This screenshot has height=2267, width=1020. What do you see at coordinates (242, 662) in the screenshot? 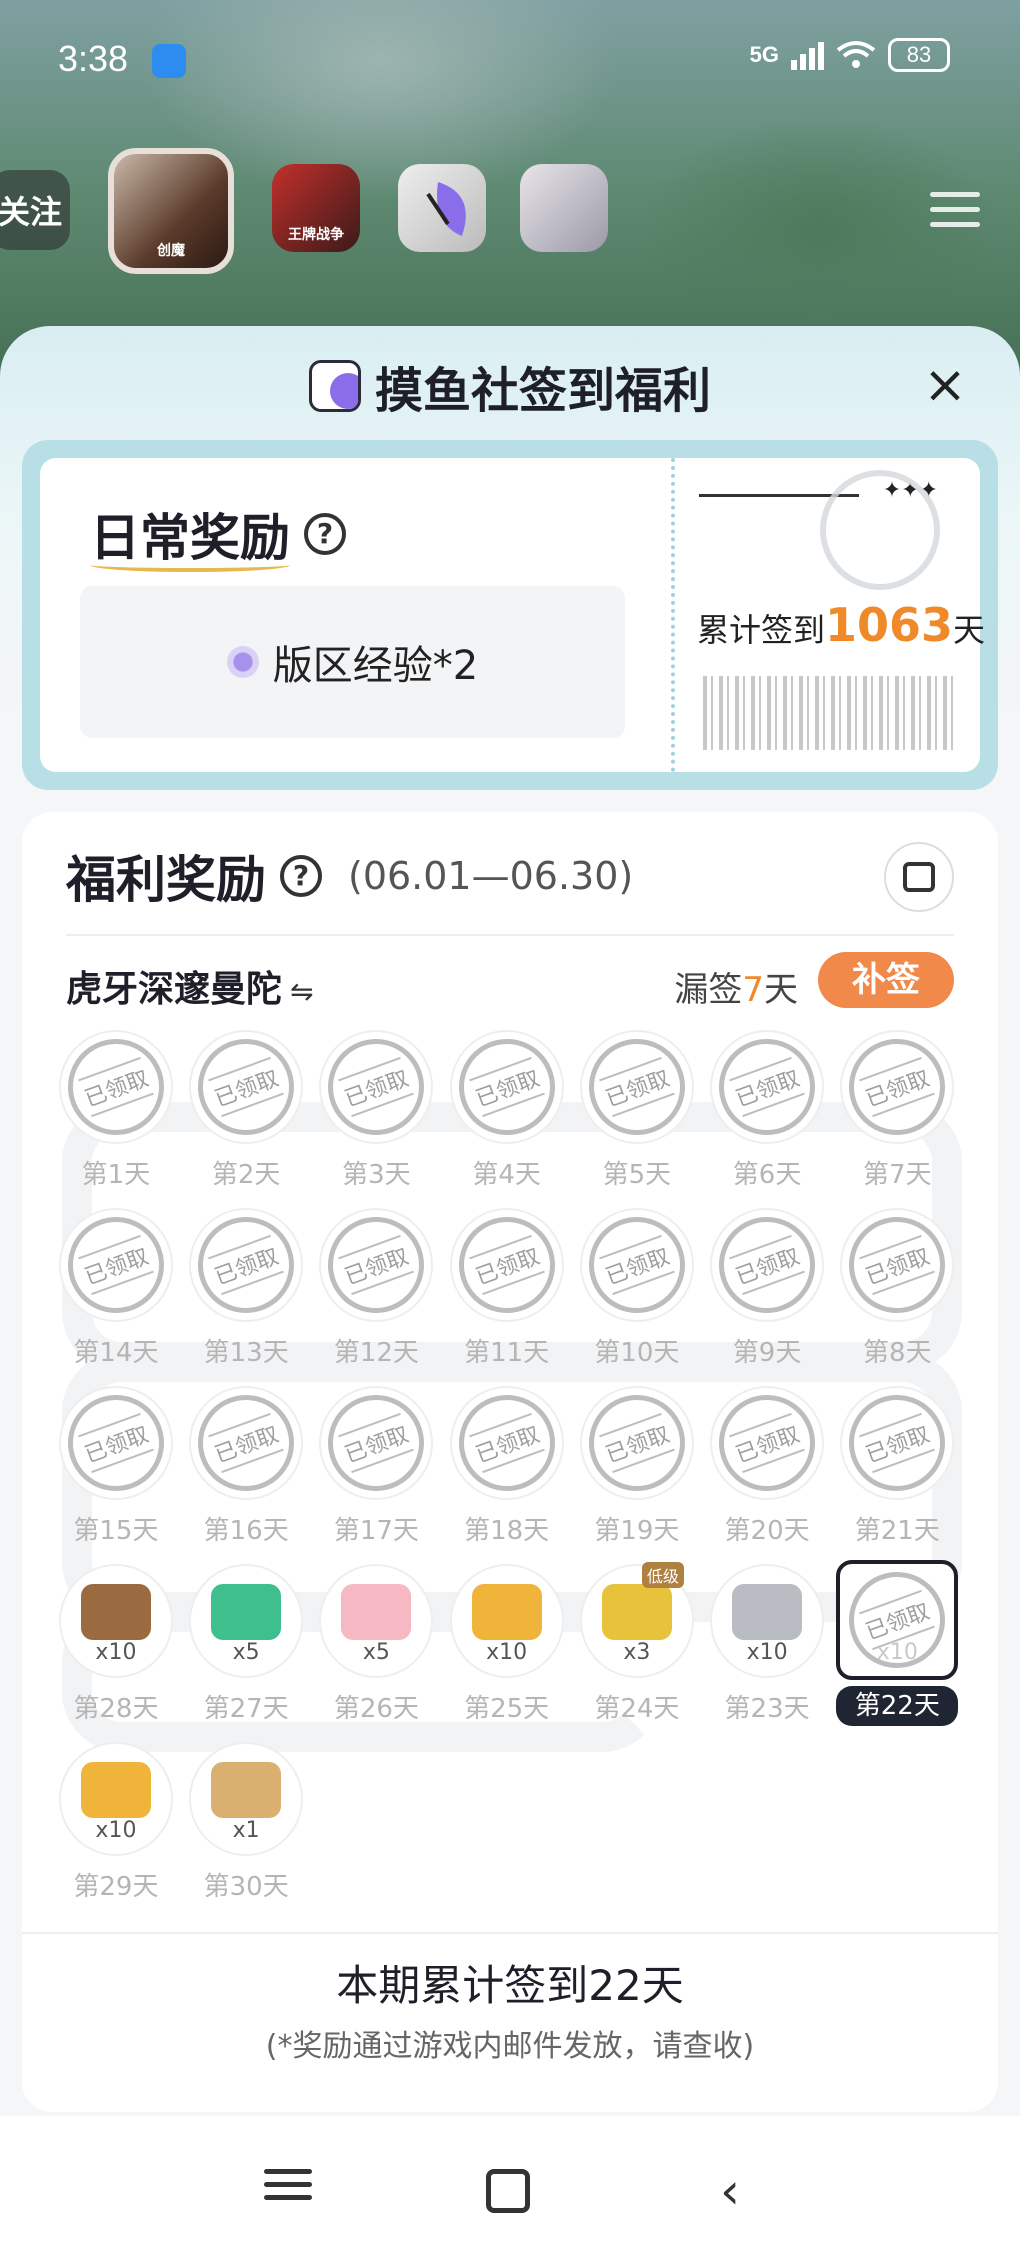
I see `exp-badge-icon` at bounding box center [242, 662].